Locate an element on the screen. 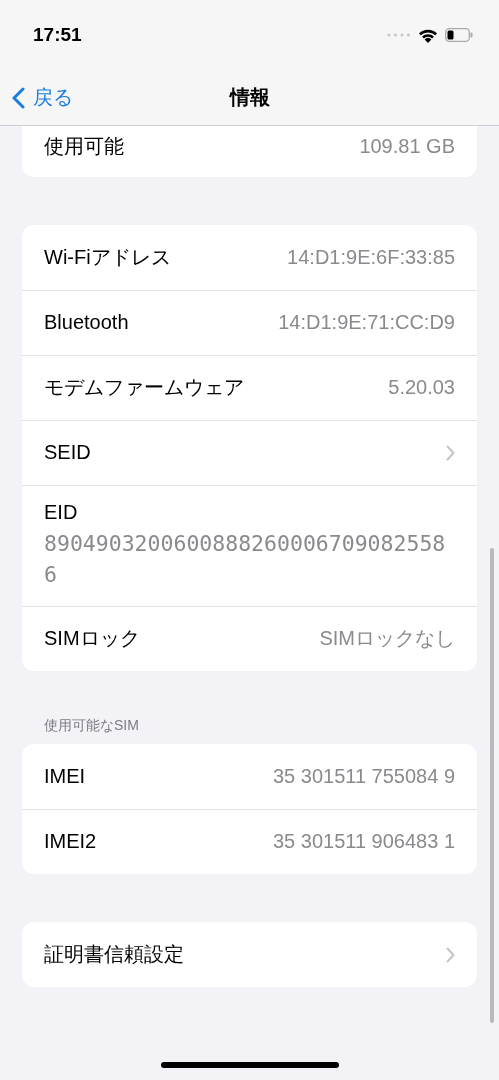 This screenshot has height=1080, width=499. row-value: SIMロックなし is located at coordinates (387, 639).